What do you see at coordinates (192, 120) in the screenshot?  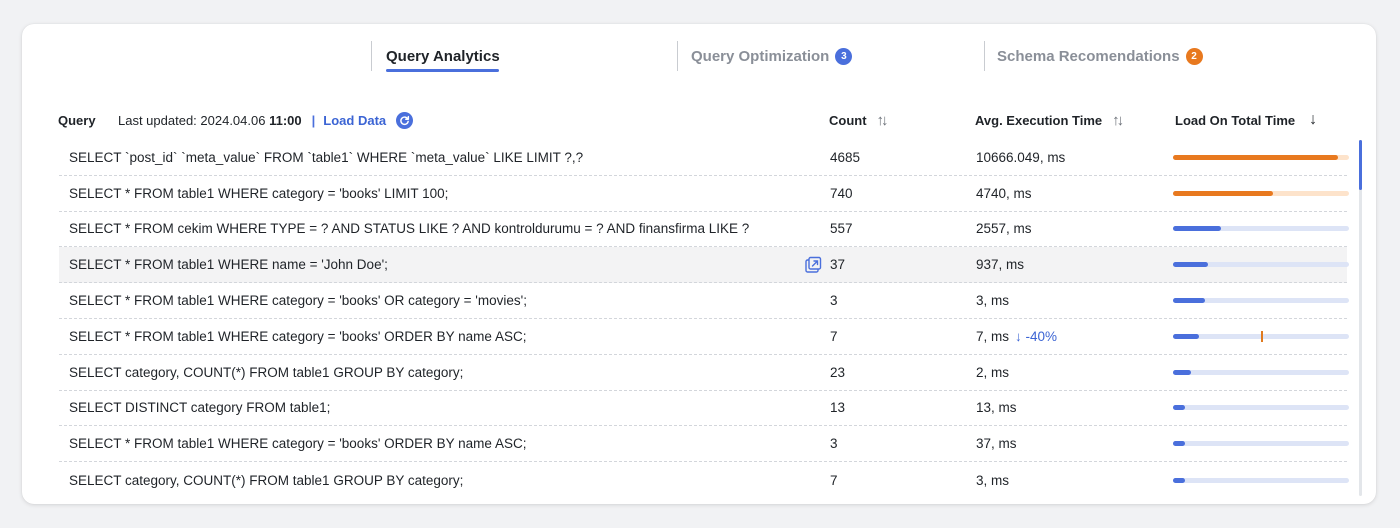 I see `last-updated-text: Last updated: 2024.04.06` at bounding box center [192, 120].